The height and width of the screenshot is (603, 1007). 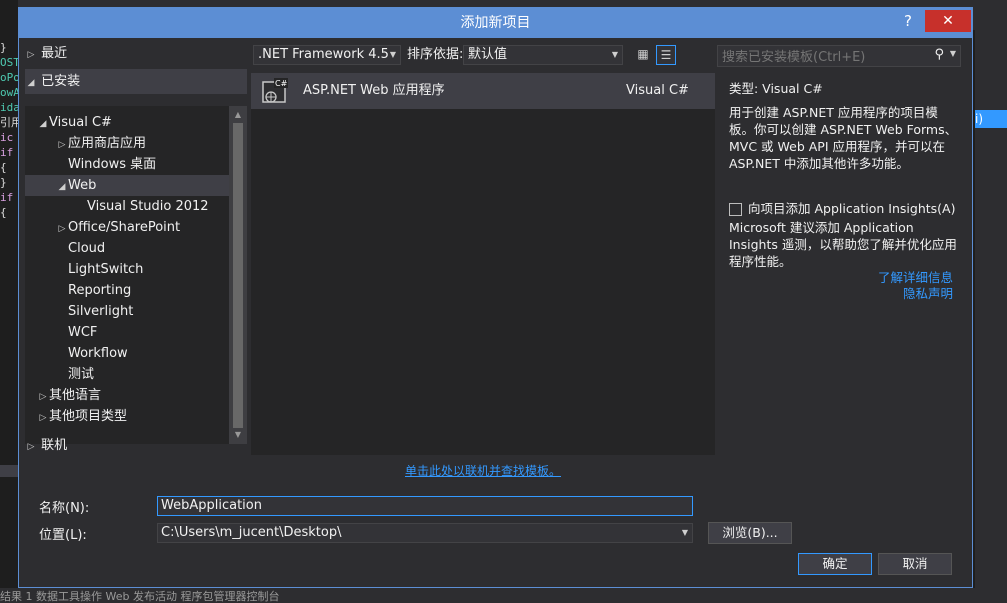 What do you see at coordinates (31, 83) in the screenshot?
I see `collapse-arrow-icon: ◢` at bounding box center [31, 83].